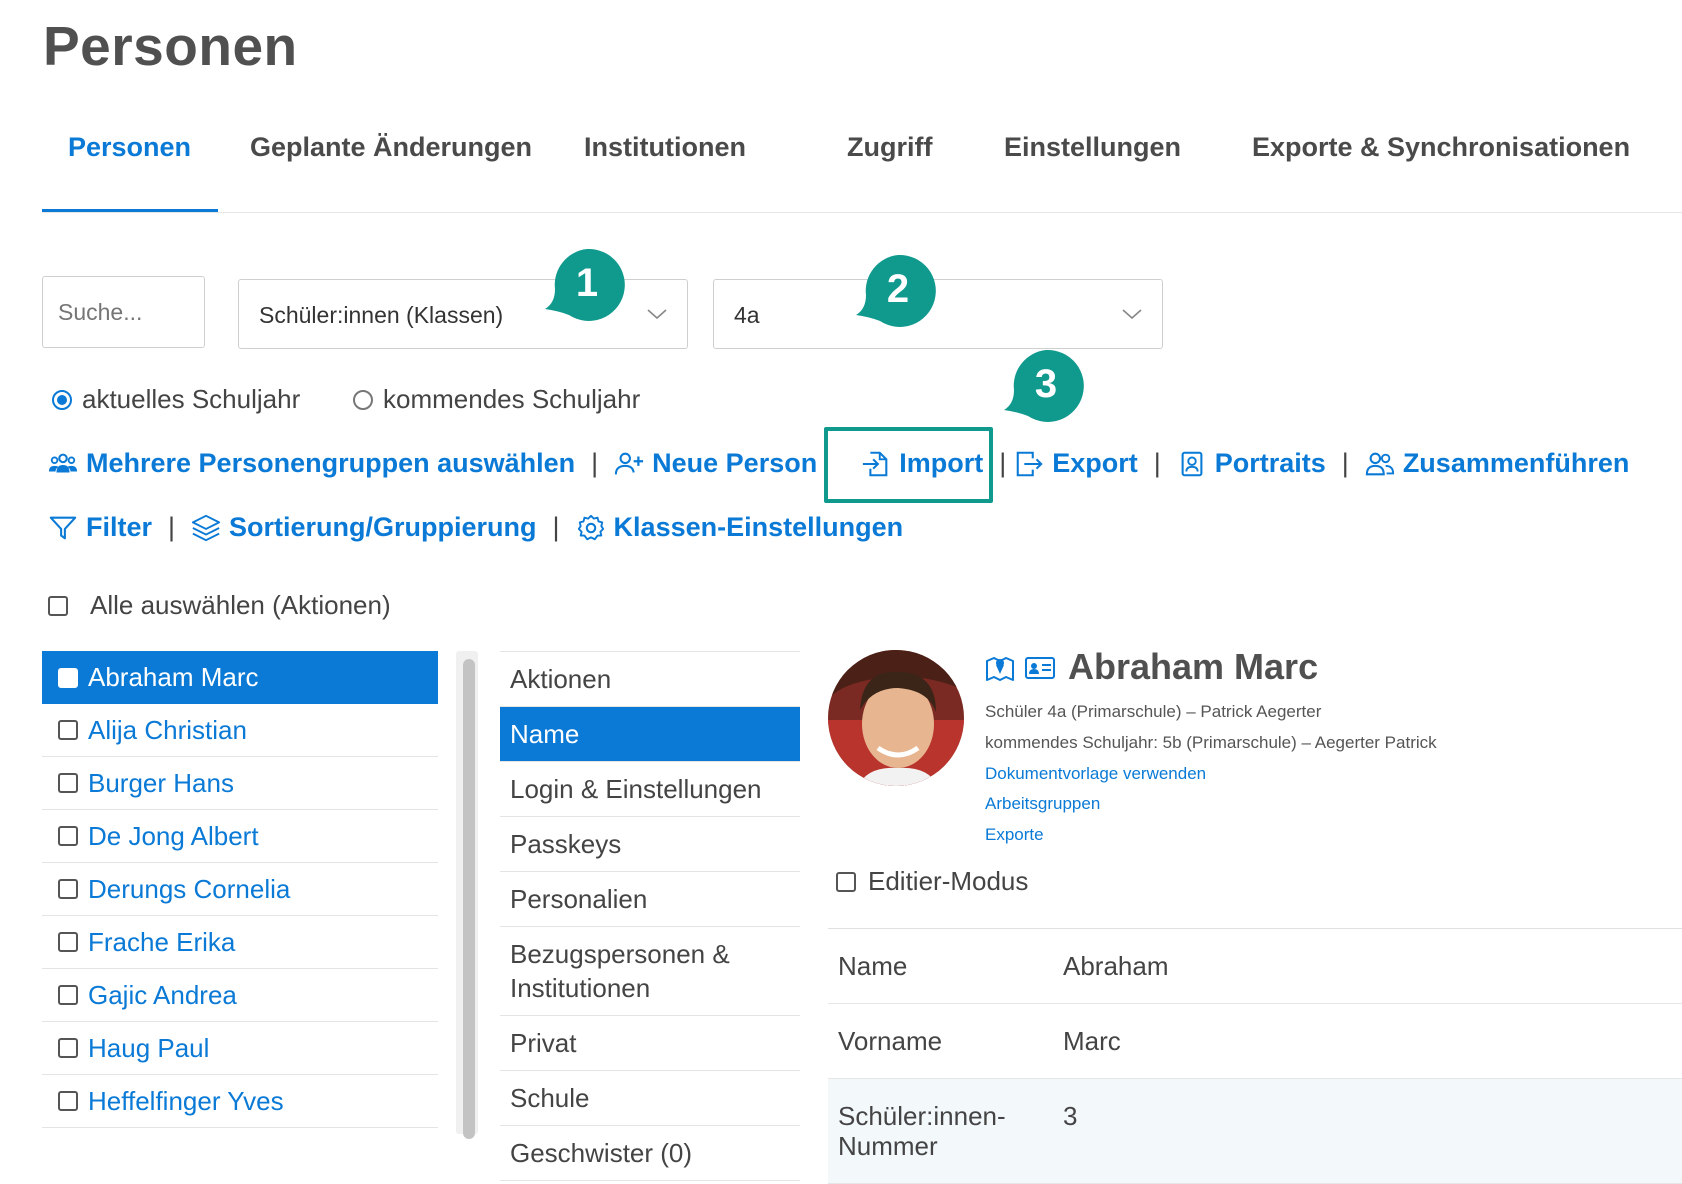 This screenshot has height=1184, width=1682. Describe the element at coordinates (63, 527) in the screenshot. I see `filter-icon` at that location.